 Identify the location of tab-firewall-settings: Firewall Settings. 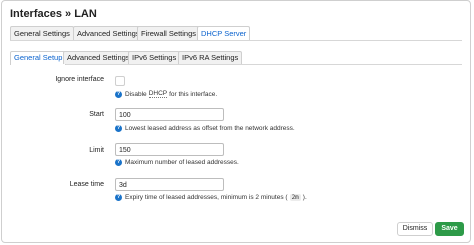
(169, 33).